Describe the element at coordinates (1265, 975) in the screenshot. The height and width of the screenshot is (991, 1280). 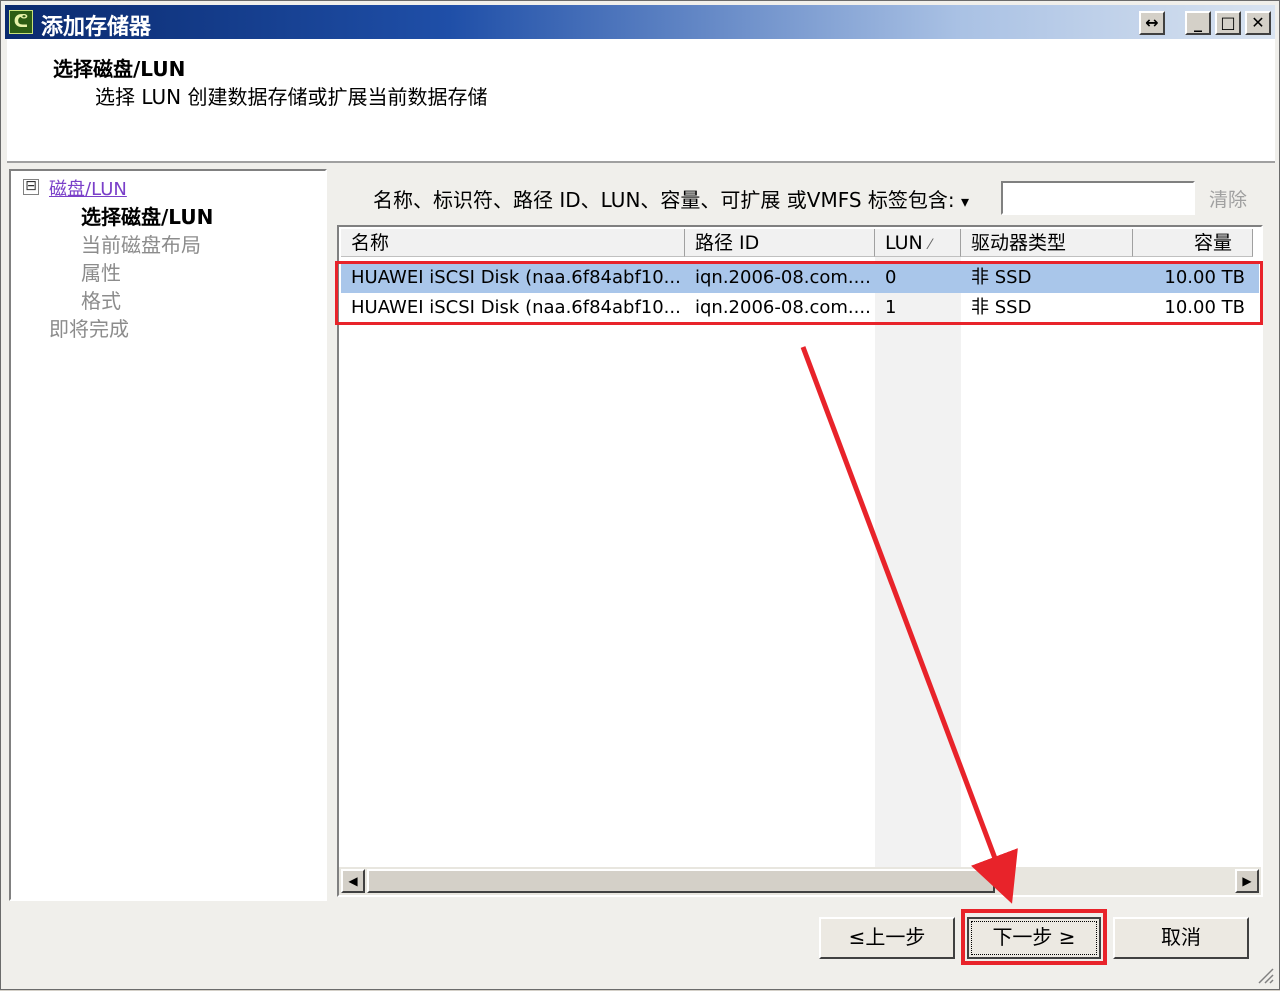
I see `resize-grip-icon` at that location.